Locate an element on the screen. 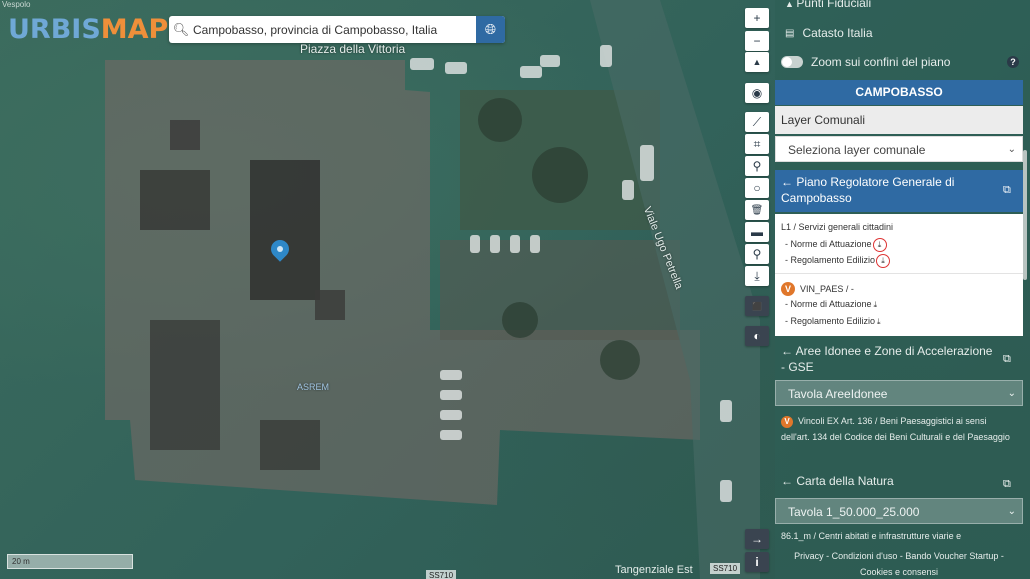 This screenshot has height=579, width=1030. bookmark-icon: ⬛ is located at coordinates (757, 306).